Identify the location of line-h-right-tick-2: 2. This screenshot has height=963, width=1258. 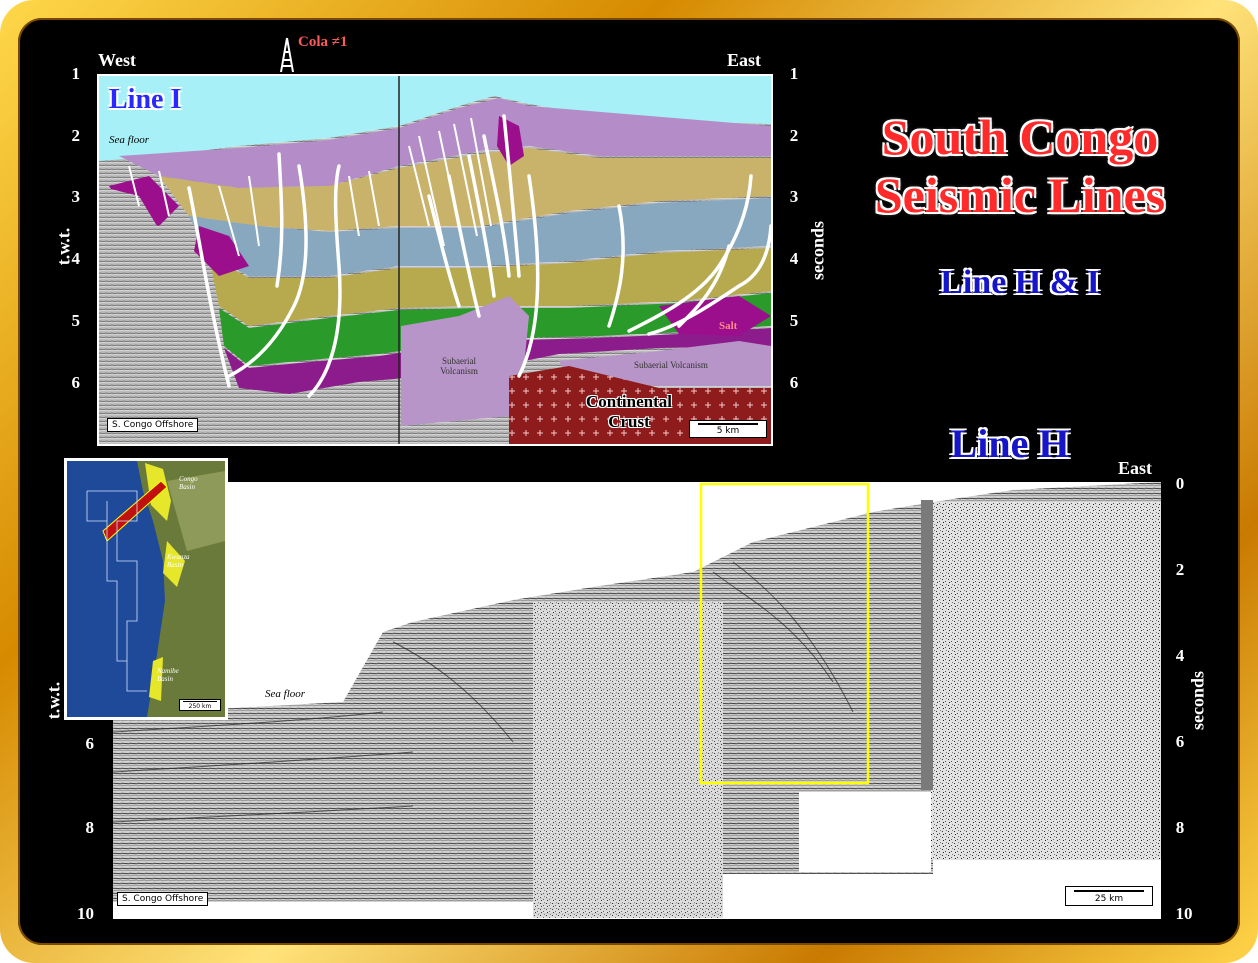
(1180, 569).